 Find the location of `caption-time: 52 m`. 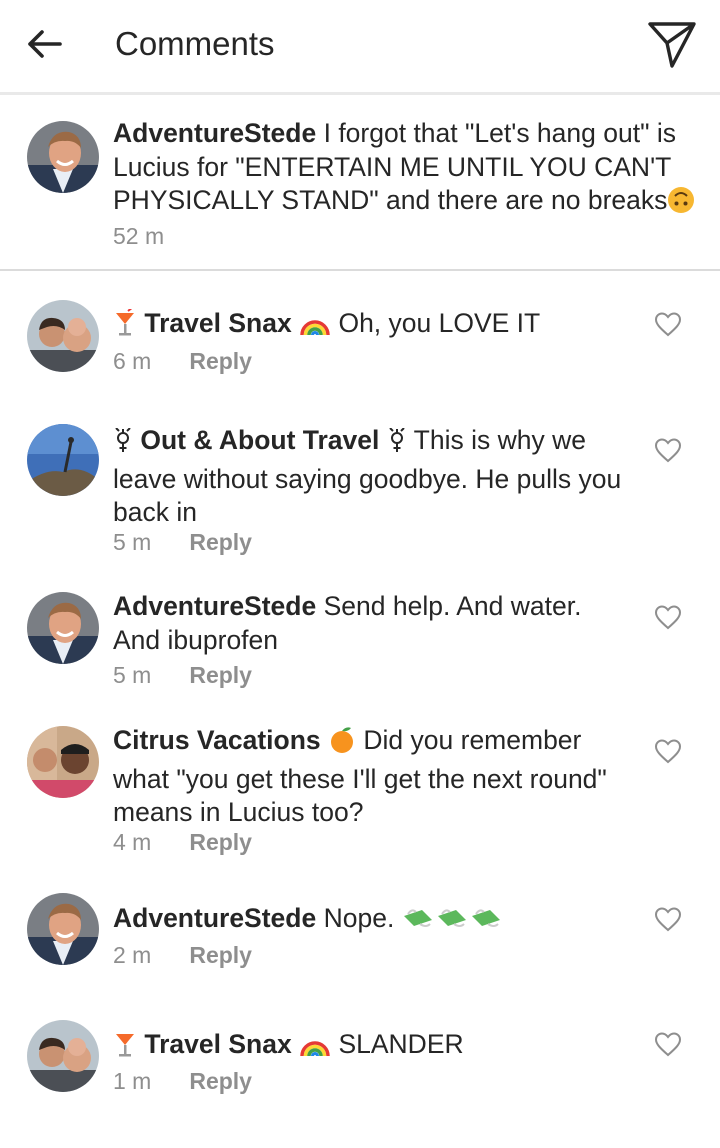

caption-time: 52 m is located at coordinates (139, 236).